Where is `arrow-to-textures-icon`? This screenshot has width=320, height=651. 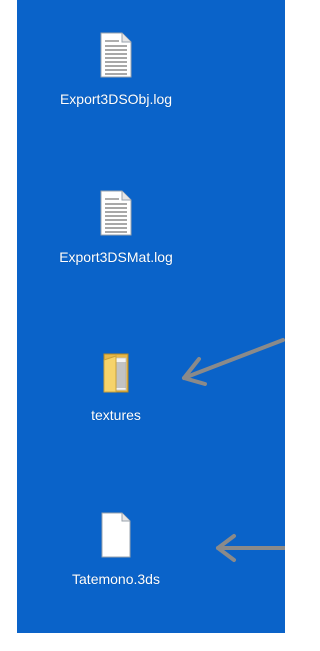
arrow-to-textures-icon is located at coordinates (233, 362).